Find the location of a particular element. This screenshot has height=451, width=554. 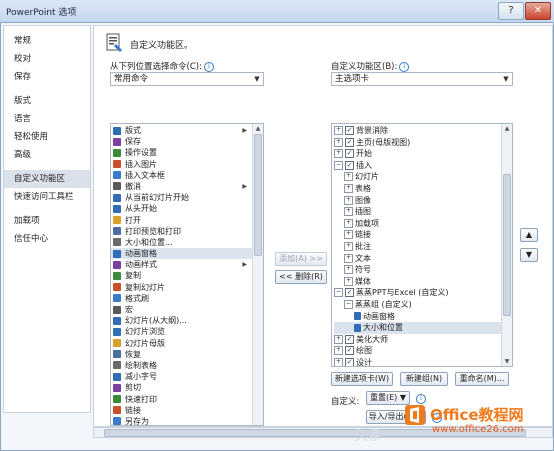

command-item: 快速打印 is located at coordinates (182, 399).